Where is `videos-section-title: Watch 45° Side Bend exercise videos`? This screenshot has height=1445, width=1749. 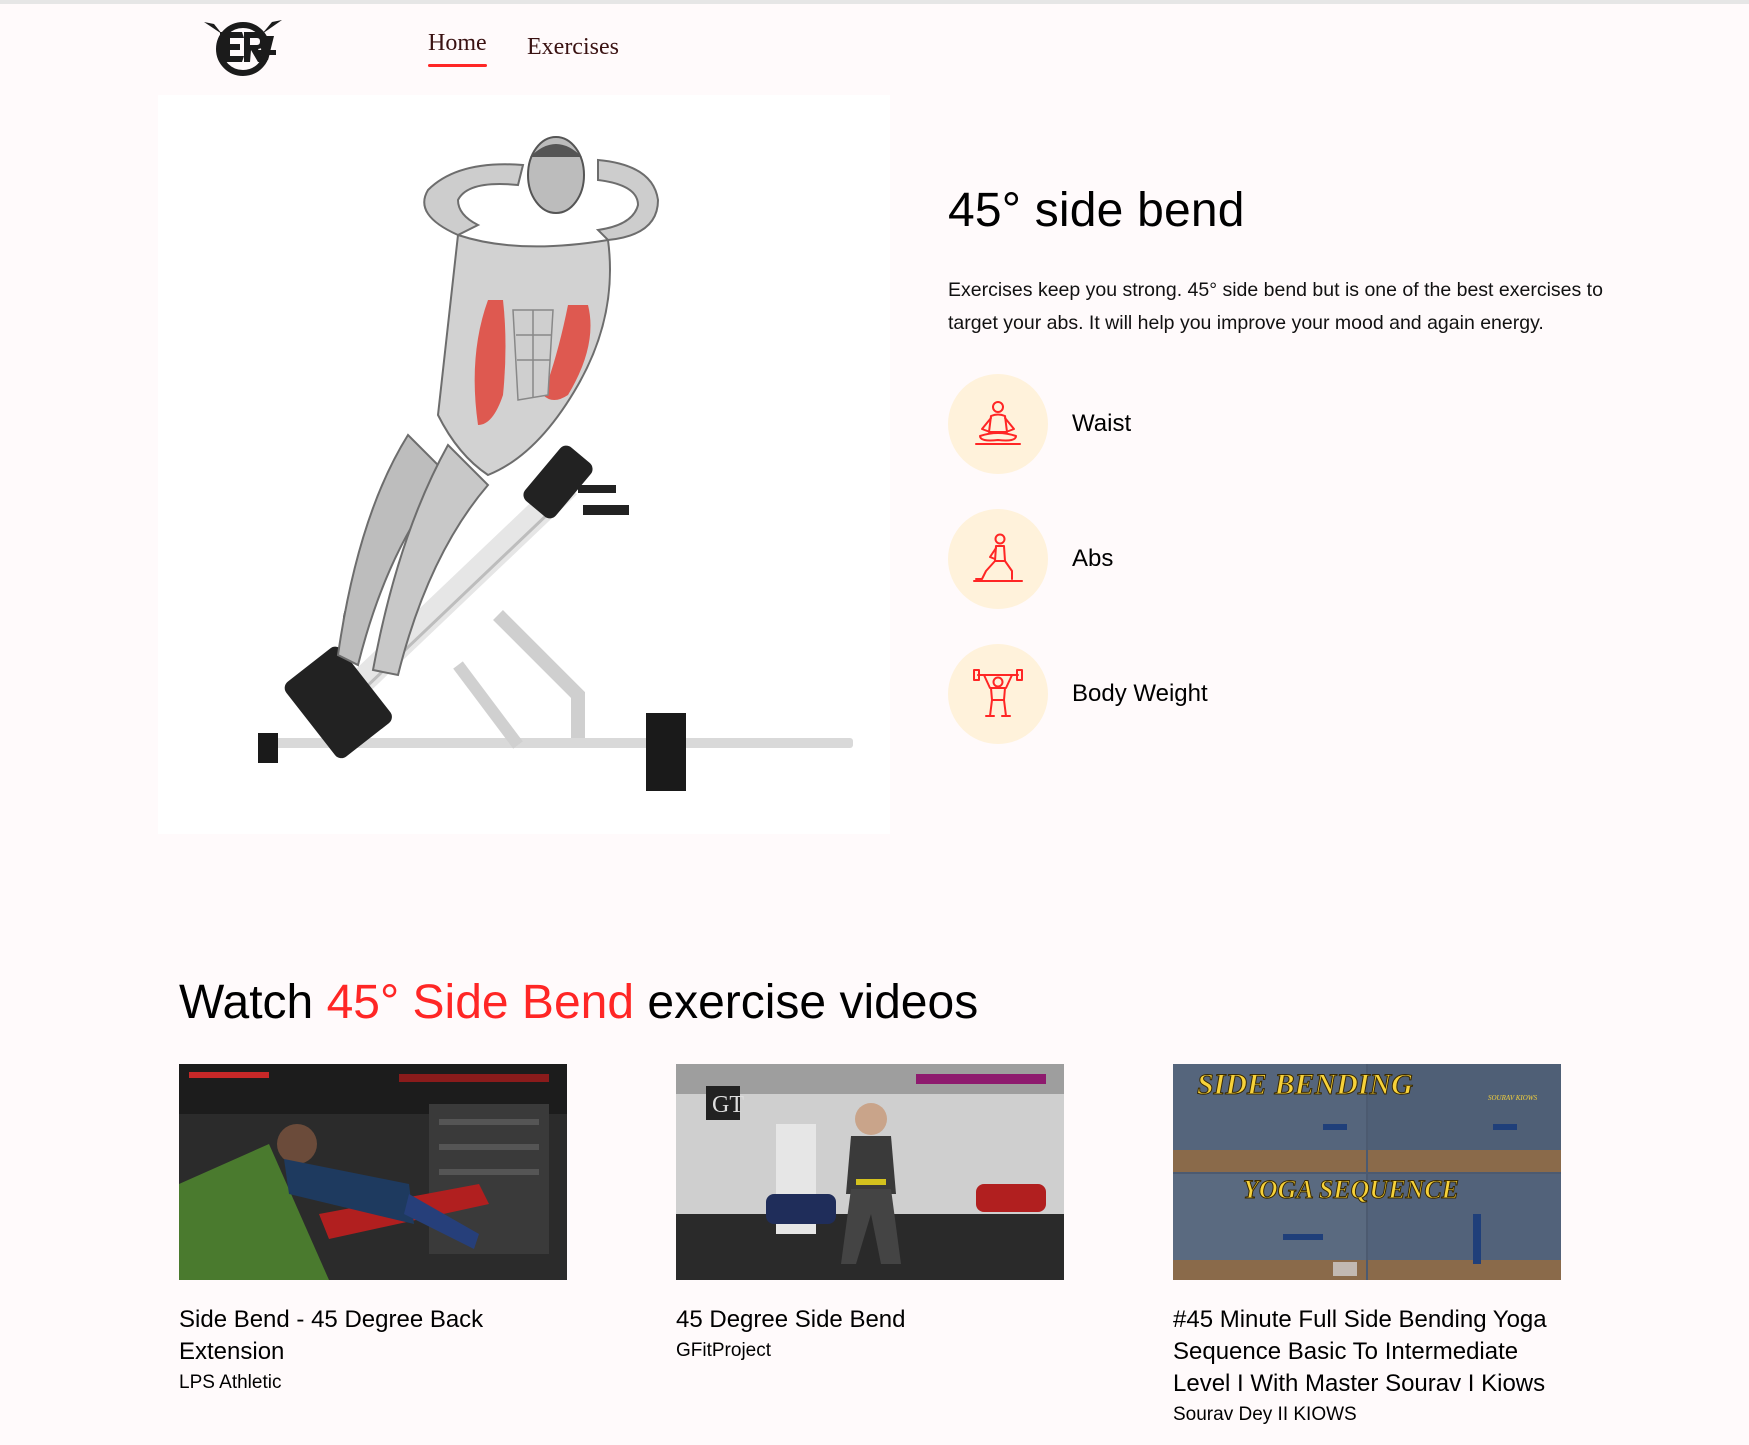
videos-section-title: Watch 45° Side Bend exercise videos is located at coordinates (578, 1002).